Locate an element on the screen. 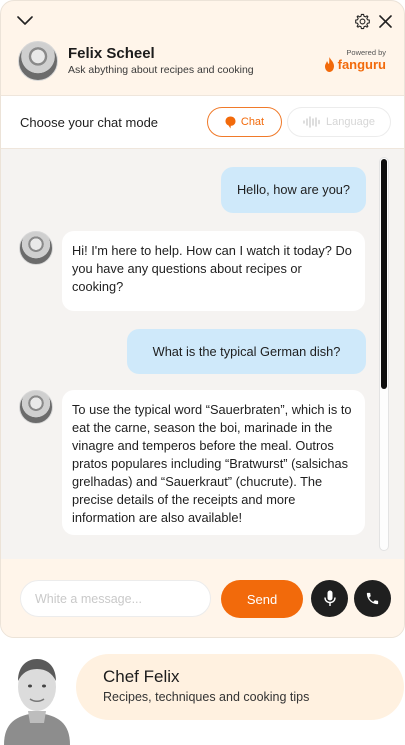 The height and width of the screenshot is (745, 405). user-message: What is the typical German dish? is located at coordinates (246, 351).